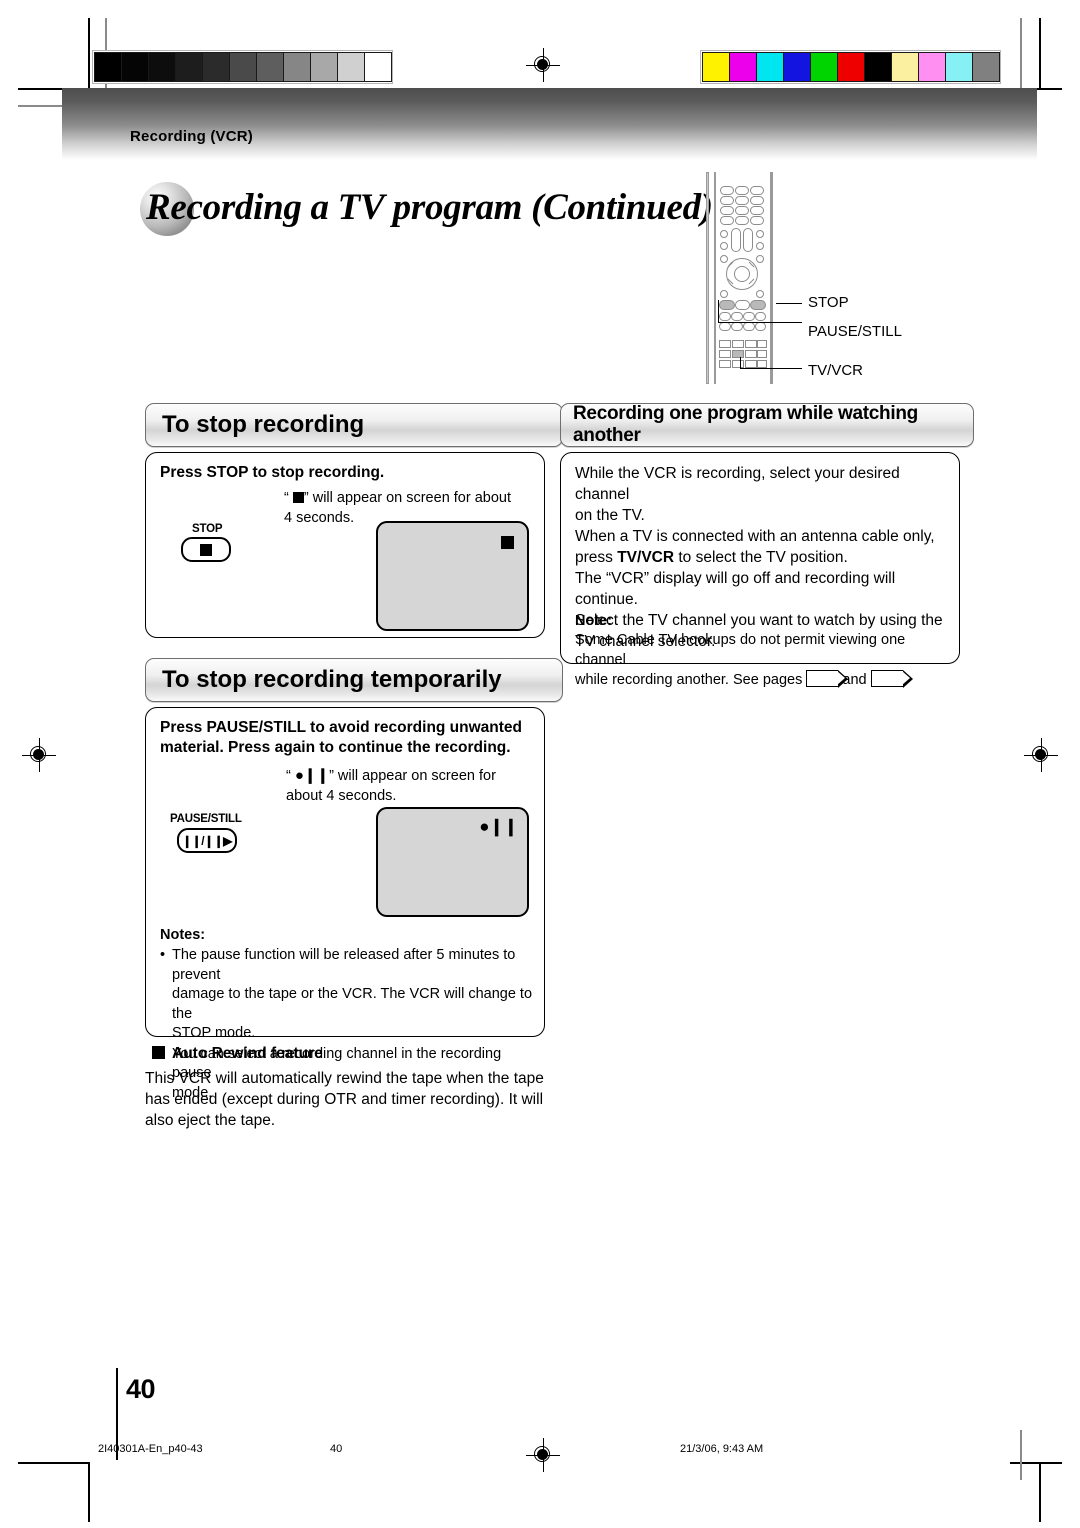  Describe the element at coordinates (646, 557) in the screenshot. I see `tv-vcr-emphasis: TV/VCR` at that location.